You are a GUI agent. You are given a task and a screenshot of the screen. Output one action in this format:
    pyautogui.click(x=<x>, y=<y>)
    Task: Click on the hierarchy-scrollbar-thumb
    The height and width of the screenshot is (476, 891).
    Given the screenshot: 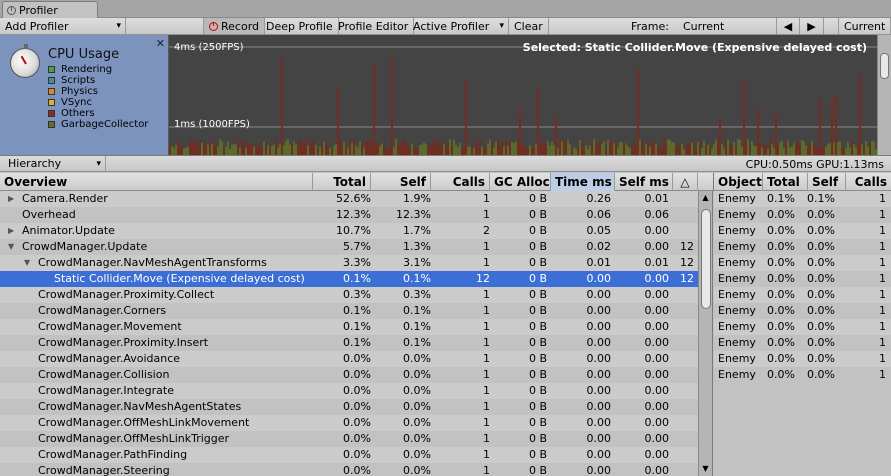 What is the action you would take?
    pyautogui.click(x=706, y=259)
    